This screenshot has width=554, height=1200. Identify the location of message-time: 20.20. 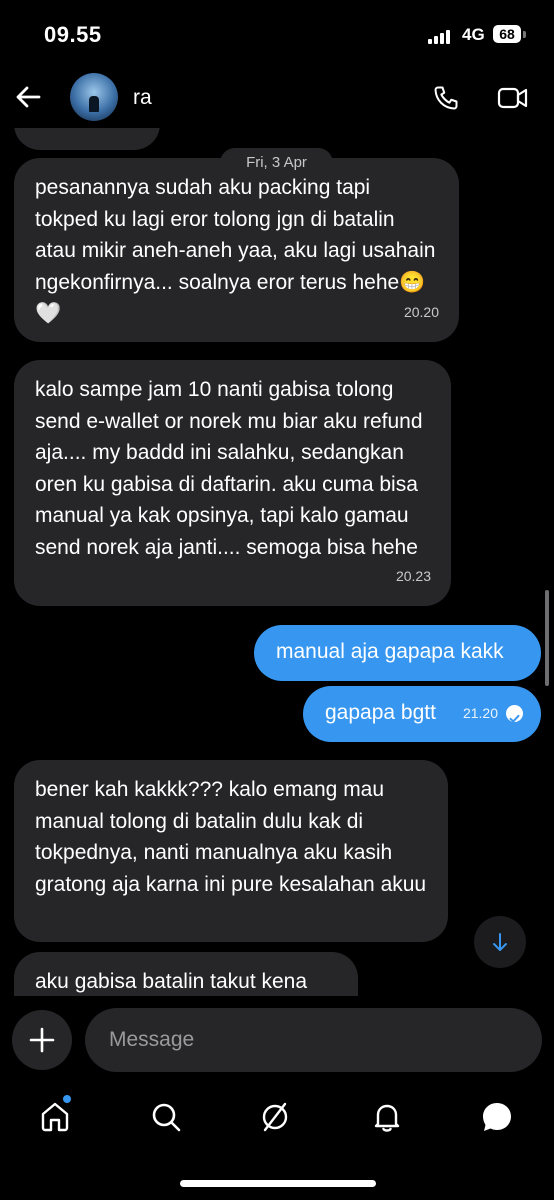
(421, 311).